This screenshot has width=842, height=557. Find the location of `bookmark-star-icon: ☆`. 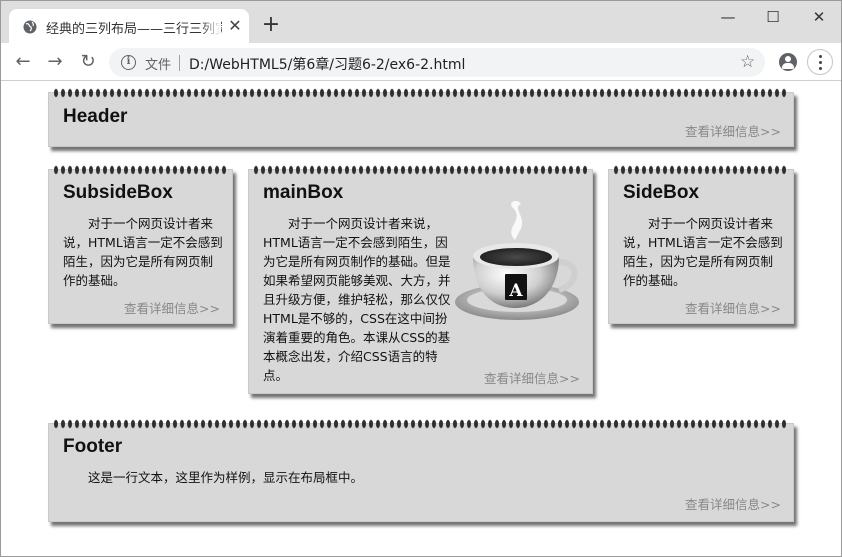

bookmark-star-icon: ☆ is located at coordinates (747, 62).